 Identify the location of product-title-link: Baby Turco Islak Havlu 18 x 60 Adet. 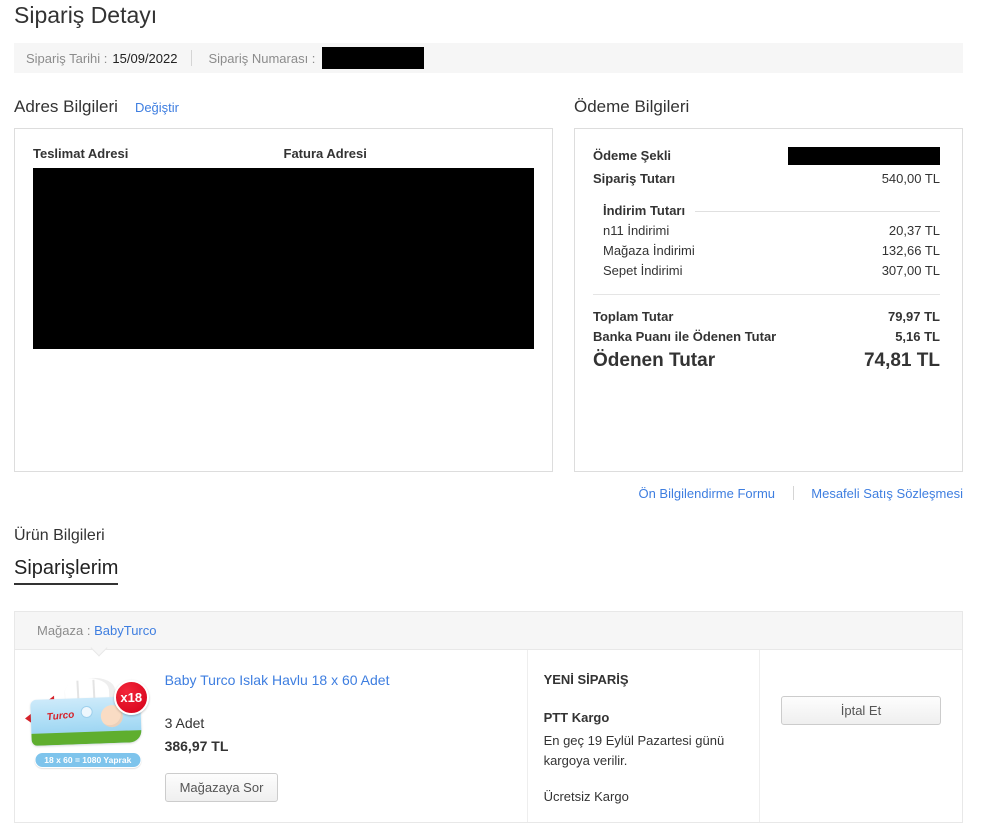
(277, 680).